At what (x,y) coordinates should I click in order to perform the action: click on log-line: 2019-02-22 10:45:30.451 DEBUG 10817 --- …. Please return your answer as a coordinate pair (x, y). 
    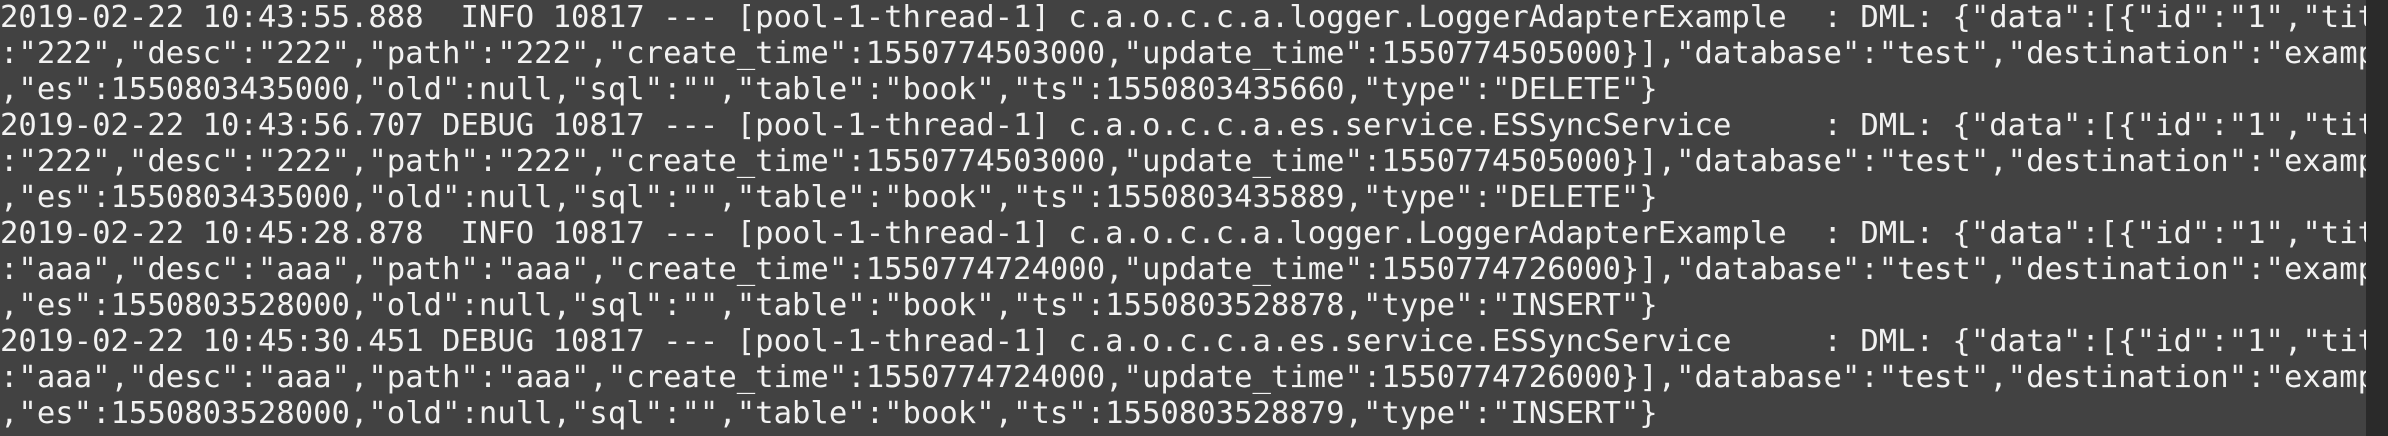
    Looking at the image, I should click on (1183, 341).